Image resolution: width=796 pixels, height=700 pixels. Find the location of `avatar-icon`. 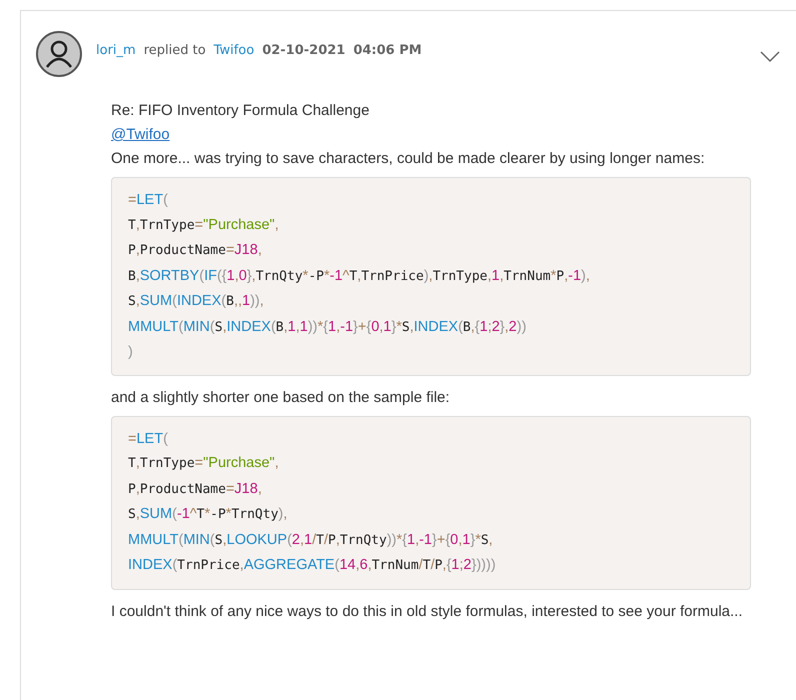

avatar-icon is located at coordinates (59, 54).